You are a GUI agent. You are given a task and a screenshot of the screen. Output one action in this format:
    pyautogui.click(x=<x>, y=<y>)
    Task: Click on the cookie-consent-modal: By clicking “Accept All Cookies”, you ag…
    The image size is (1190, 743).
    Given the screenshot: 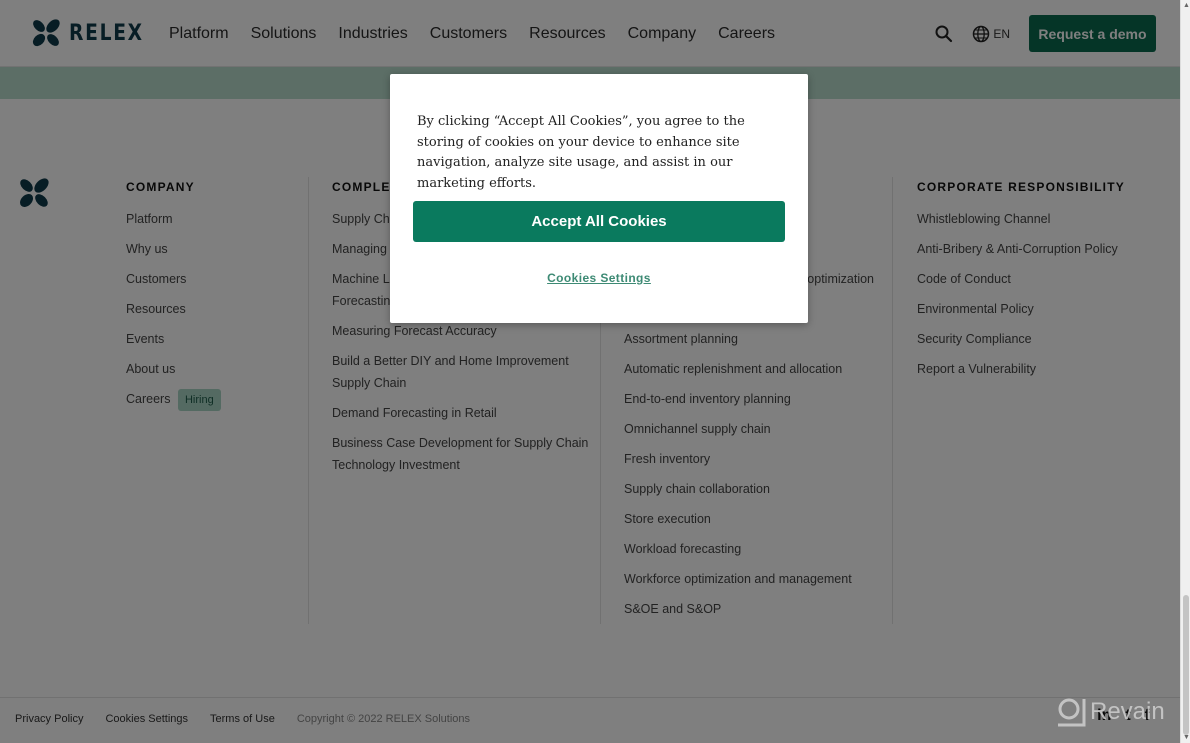 What is the action you would take?
    pyautogui.click(x=599, y=198)
    